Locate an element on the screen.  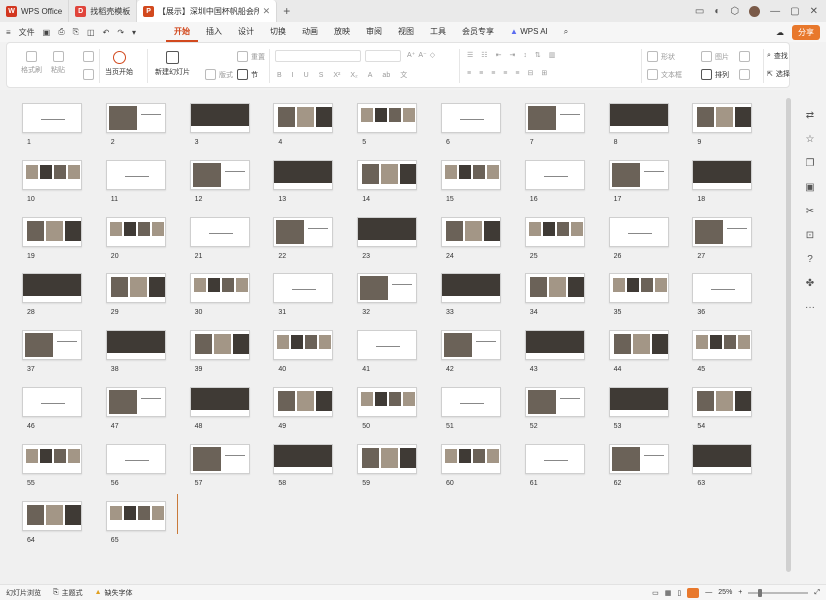
menu-icon: ≡ is located at coordinates (8, 32).